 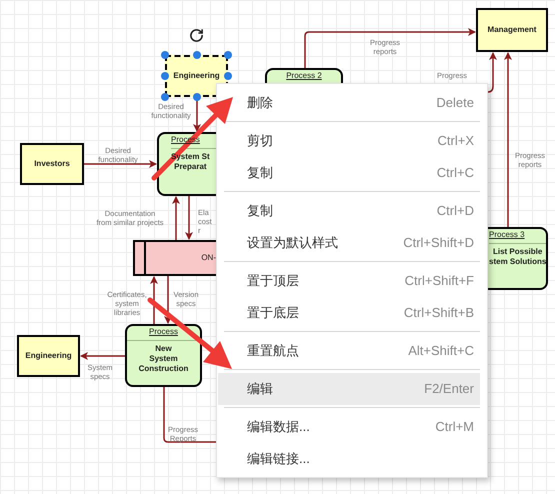 I want to click on process-text: System, so click(x=163, y=359).